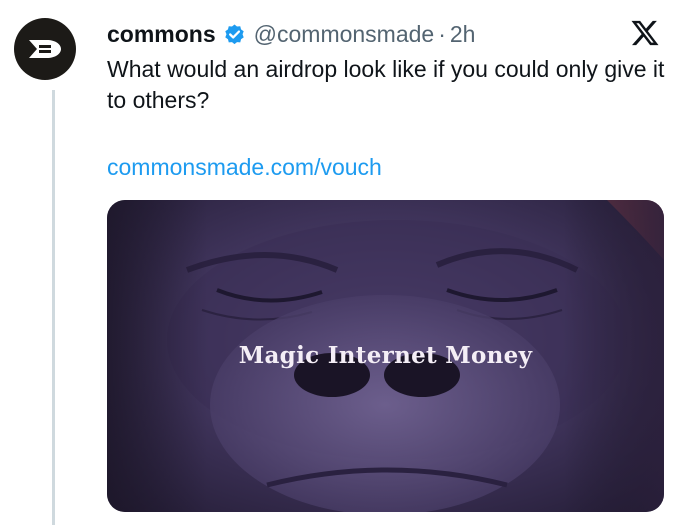 The image size is (680, 525). I want to click on thread-line, so click(53, 307).